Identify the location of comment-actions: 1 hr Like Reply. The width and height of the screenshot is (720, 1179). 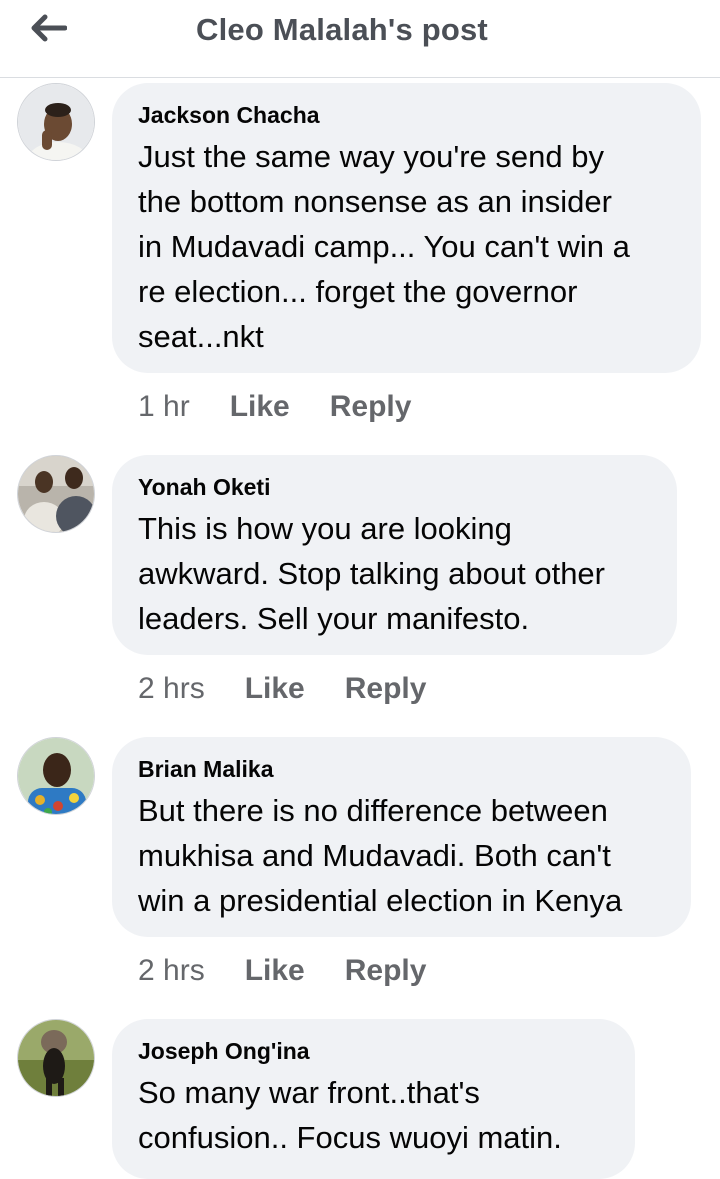
(294, 407).